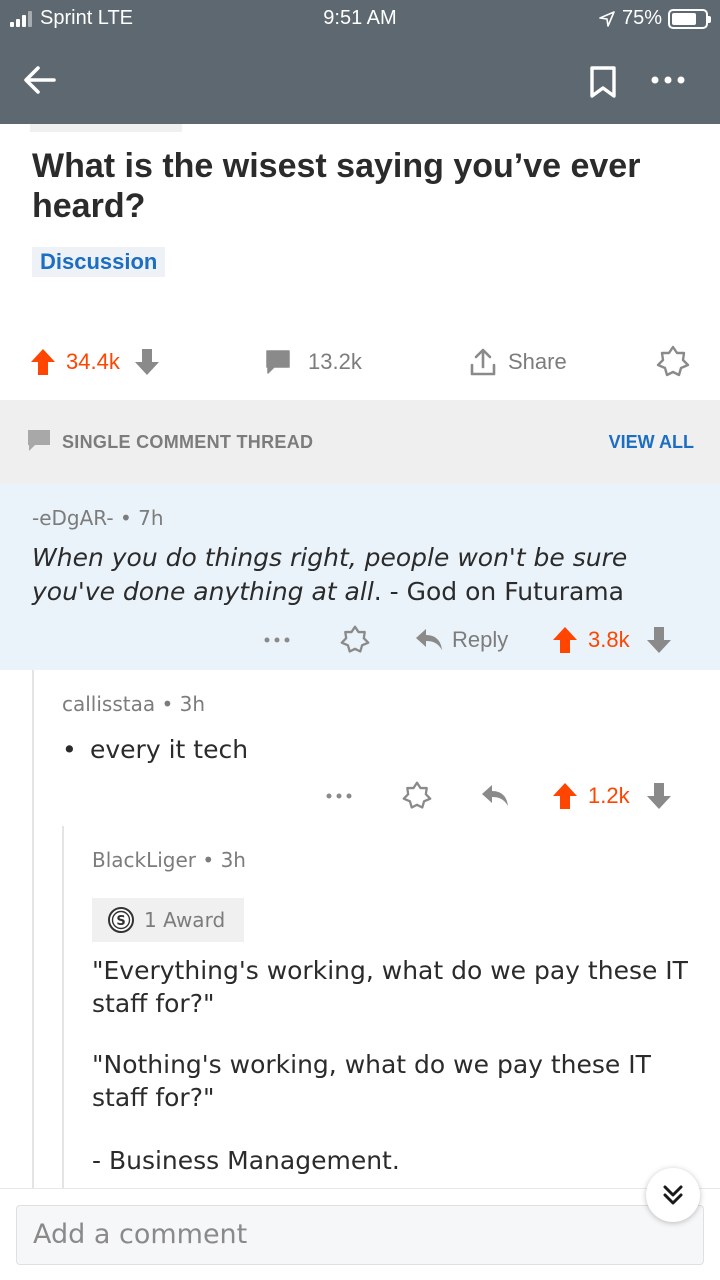 This screenshot has height=1280, width=720. What do you see at coordinates (360, 442) in the screenshot?
I see `single-thread-banner: SINGLE COMMENT THREAD VIEW ALL` at bounding box center [360, 442].